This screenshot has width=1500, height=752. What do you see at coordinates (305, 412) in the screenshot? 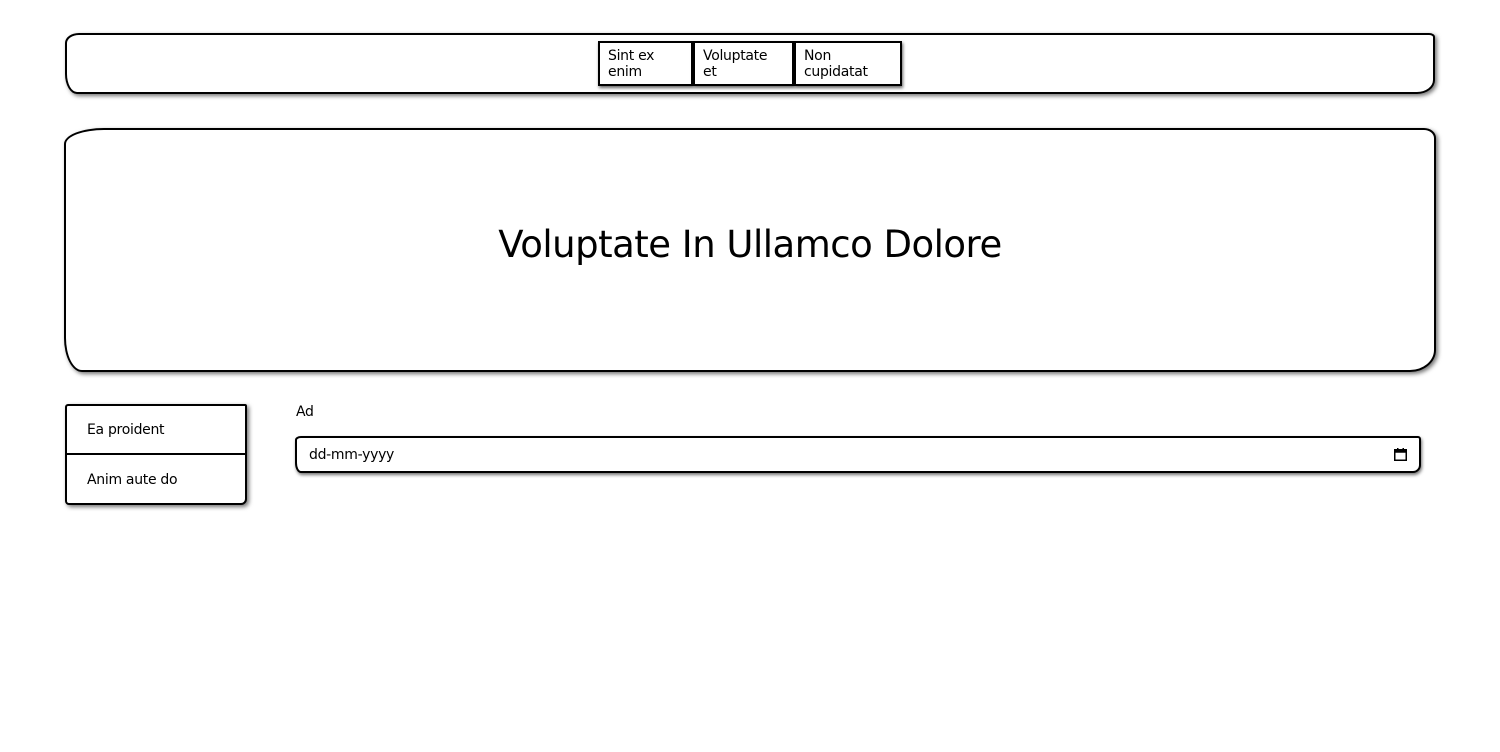
I see `date-field-label: Ad` at bounding box center [305, 412].